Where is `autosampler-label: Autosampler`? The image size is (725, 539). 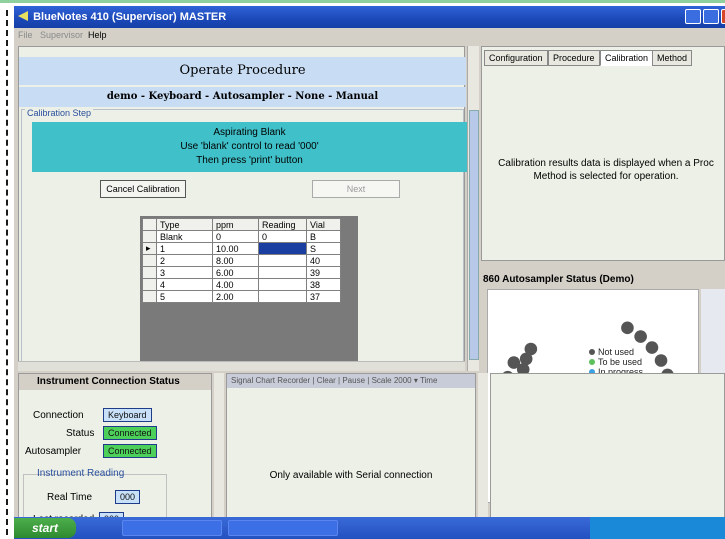
autosampler-label: Autosampler is located at coordinates (53, 451).